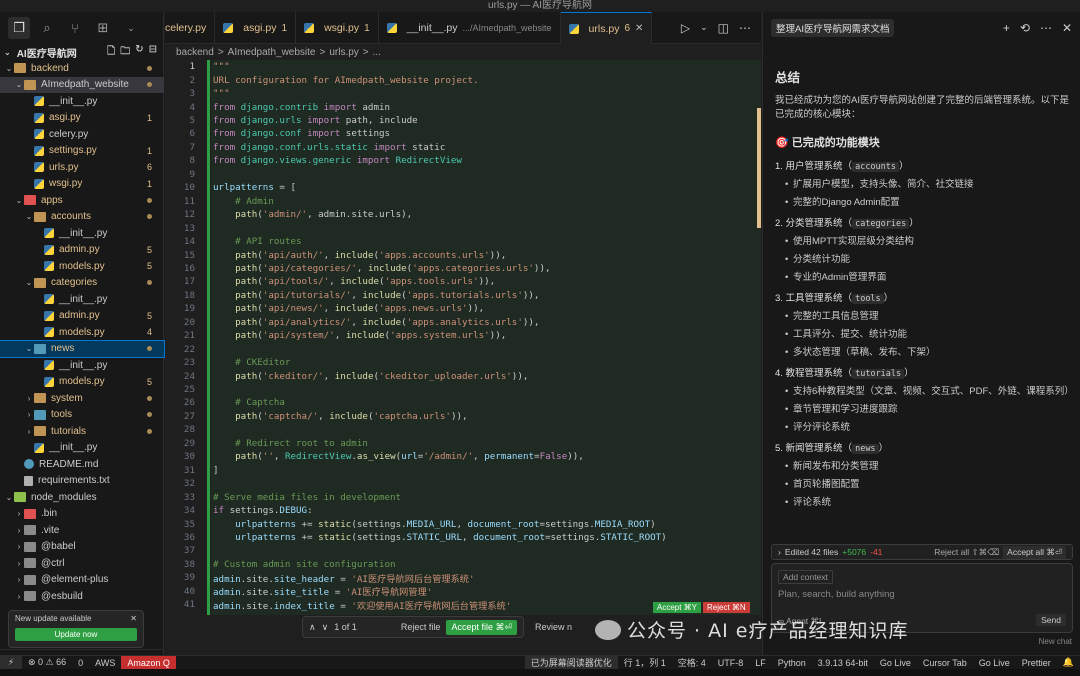  What do you see at coordinates (82, 118) in the screenshot?
I see `tree-file: asgi.py 1` at bounding box center [82, 118].